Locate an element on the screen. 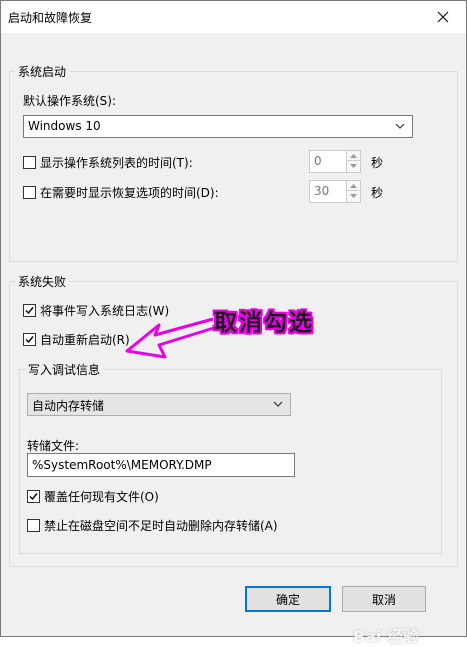  system-failure-legend: 系统失败 is located at coordinates (42, 281).